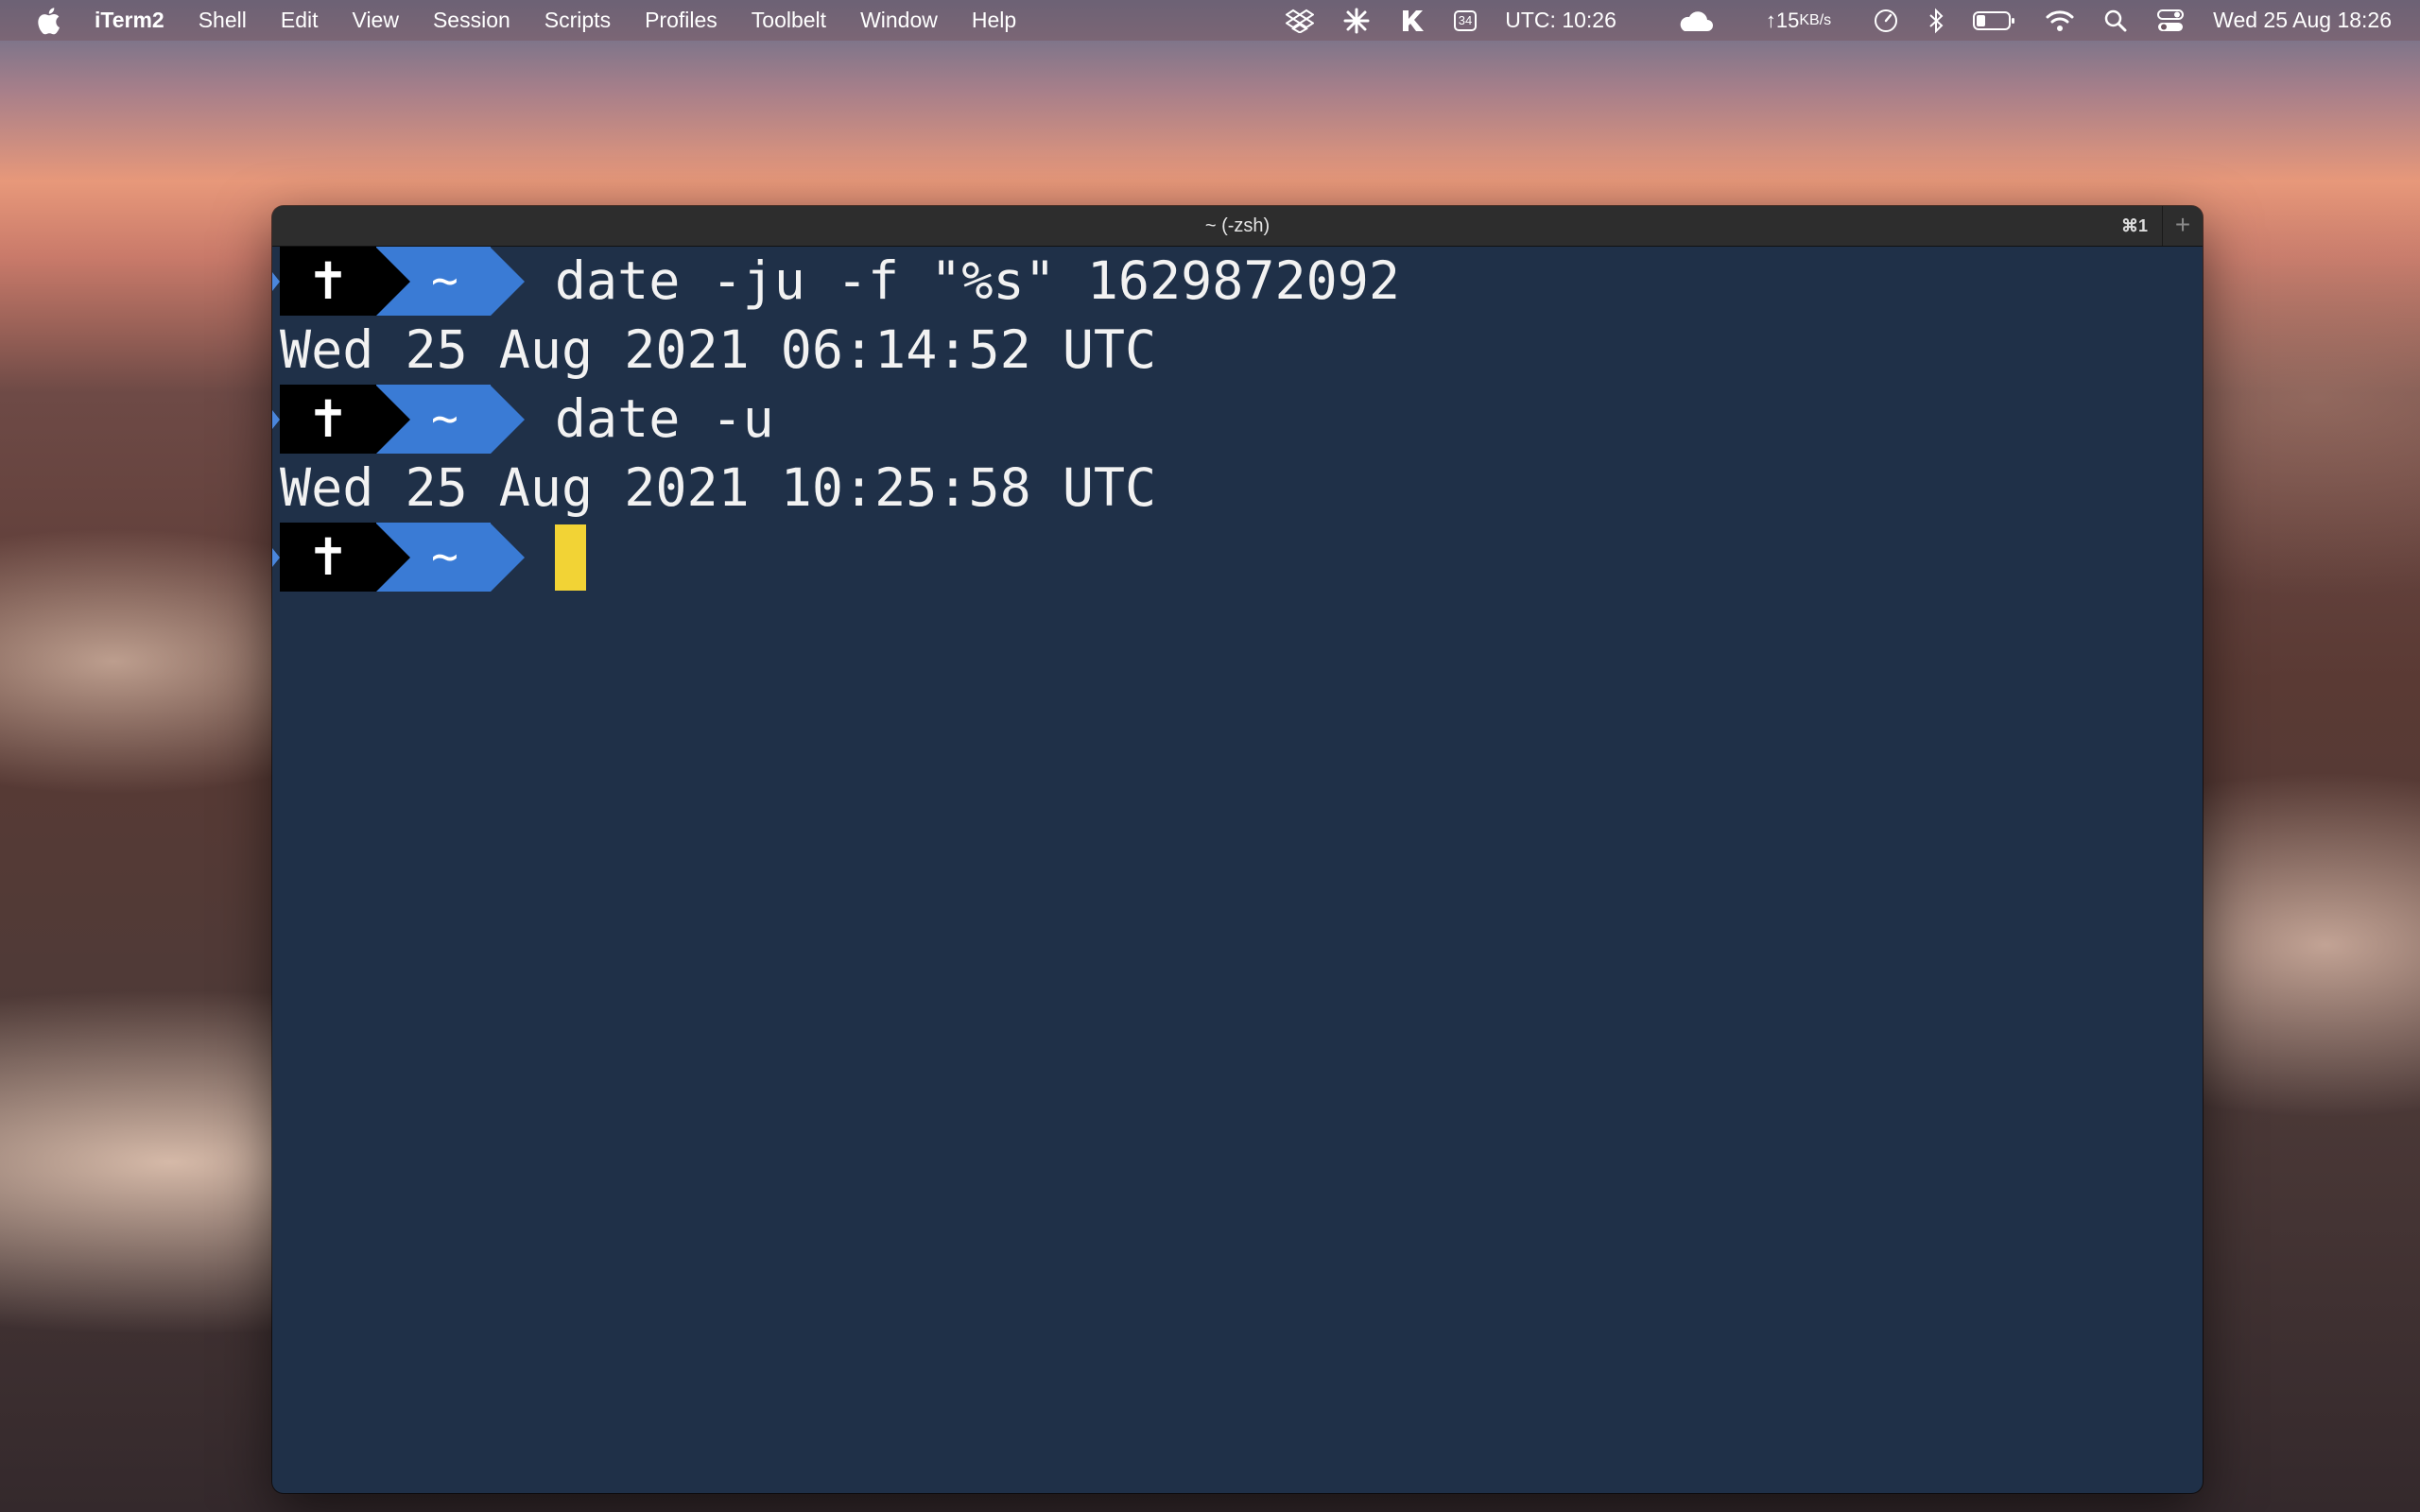 The image size is (2420, 1512). Describe the element at coordinates (1782, 20) in the screenshot. I see `network-rate-value: ↑15` at that location.